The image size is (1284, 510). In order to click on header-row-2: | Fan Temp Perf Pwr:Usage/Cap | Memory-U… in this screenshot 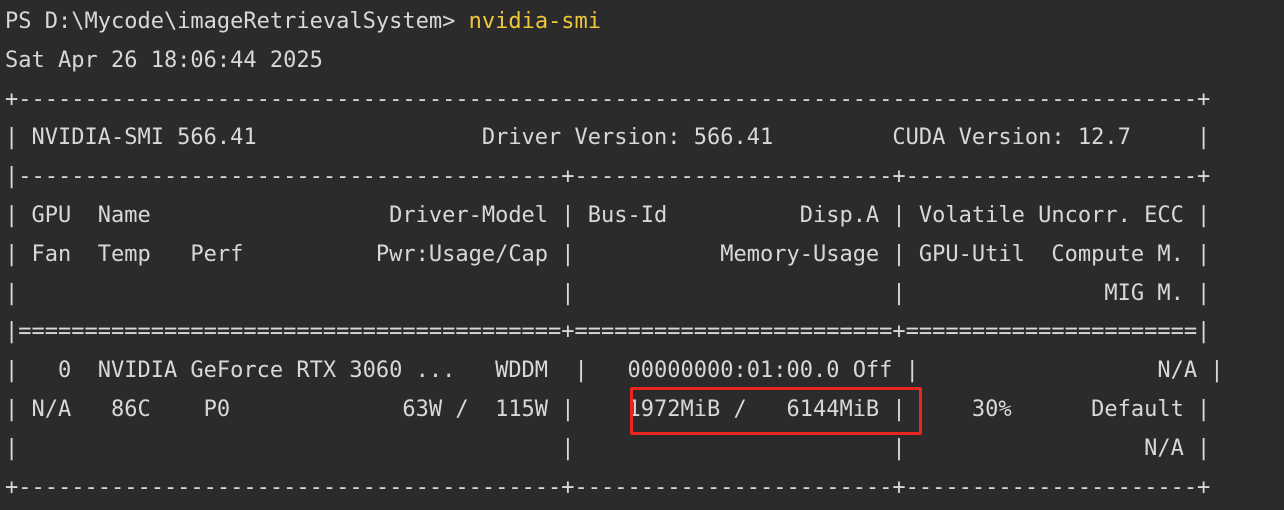, I will do `click(608, 254)`.